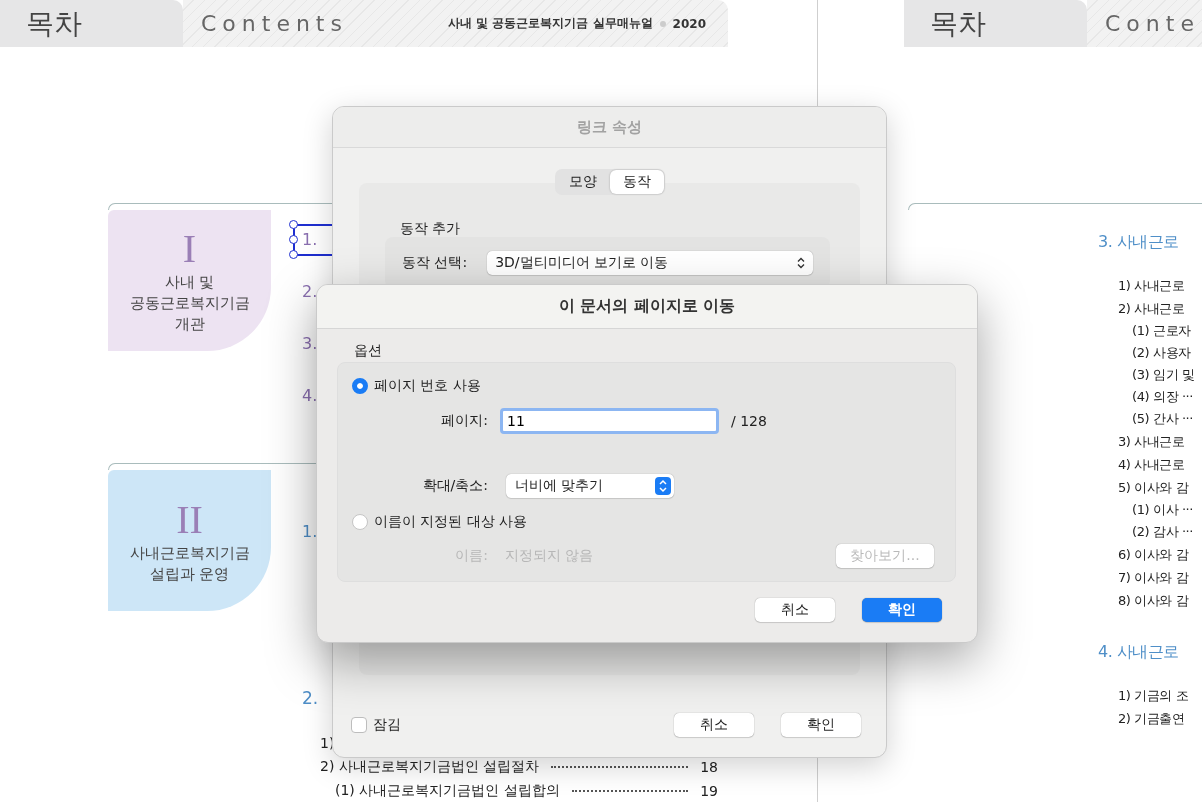 The height and width of the screenshot is (802, 1202). I want to click on tab: 모양, so click(582, 182).